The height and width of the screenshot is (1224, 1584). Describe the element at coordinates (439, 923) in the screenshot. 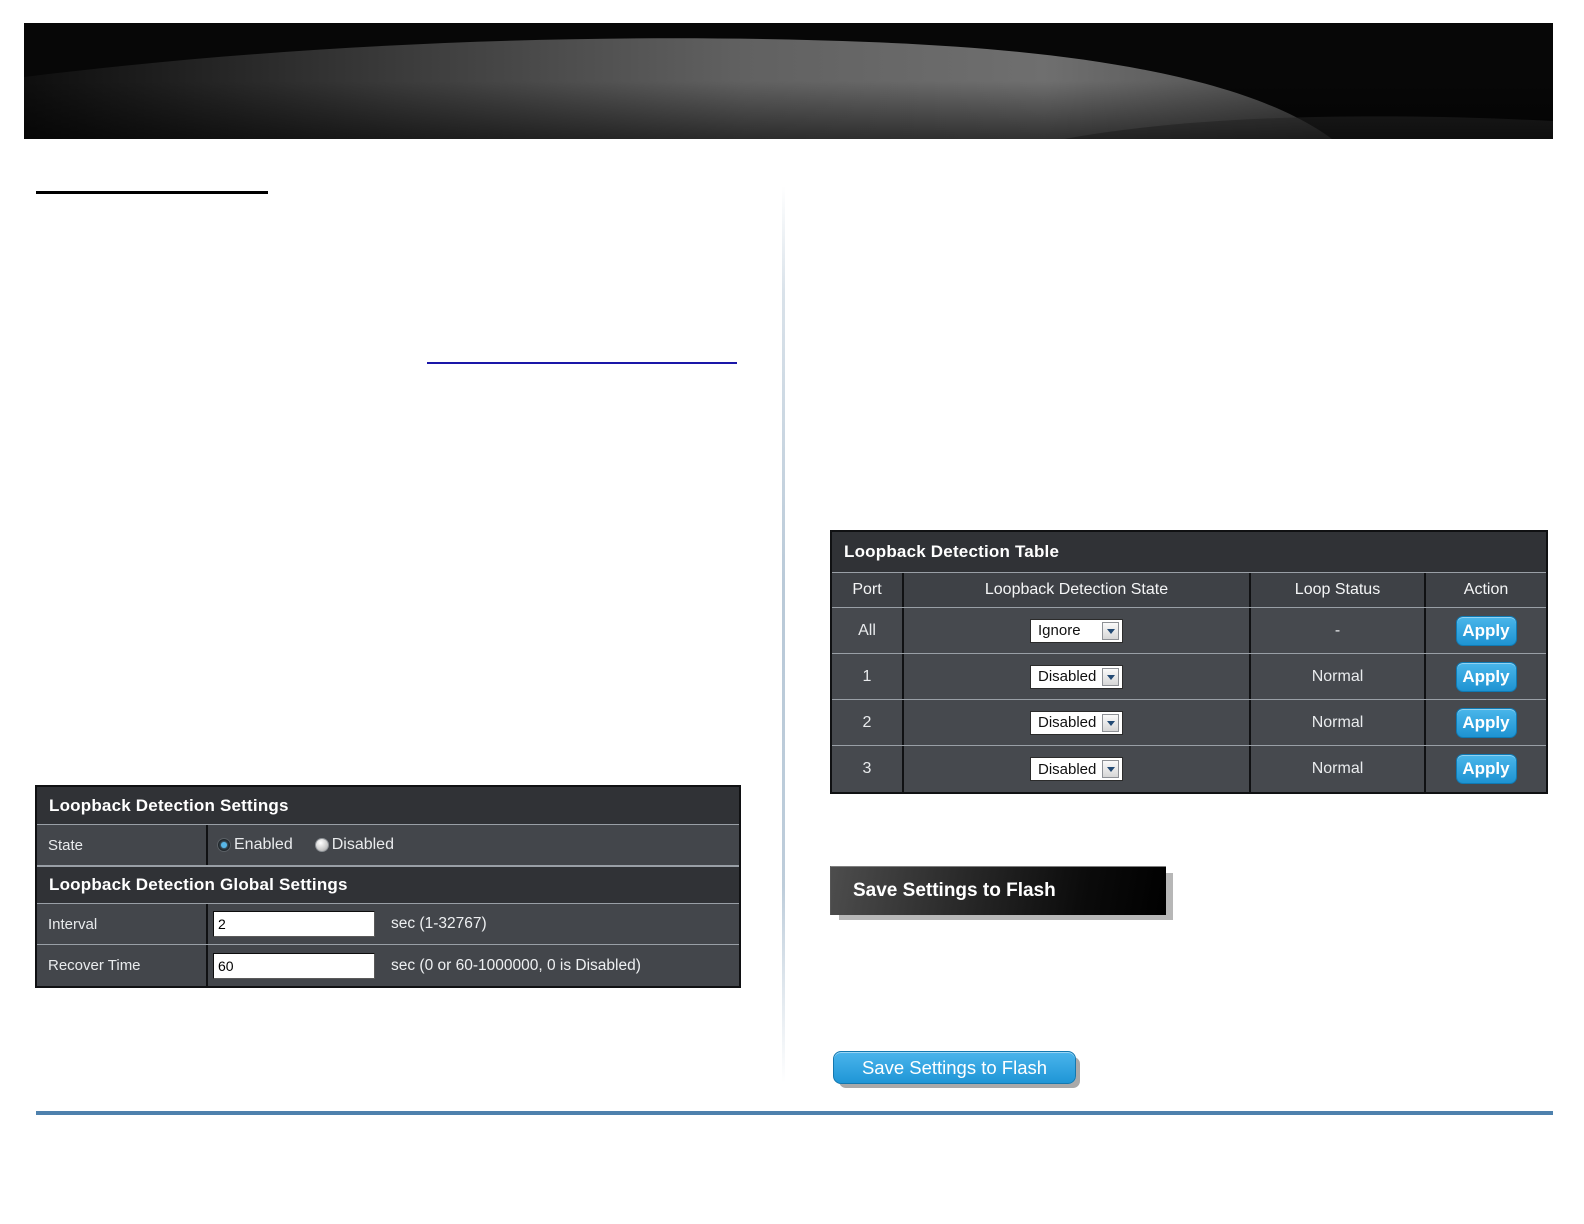

I see `interval-hint: sec (1-32767)` at that location.